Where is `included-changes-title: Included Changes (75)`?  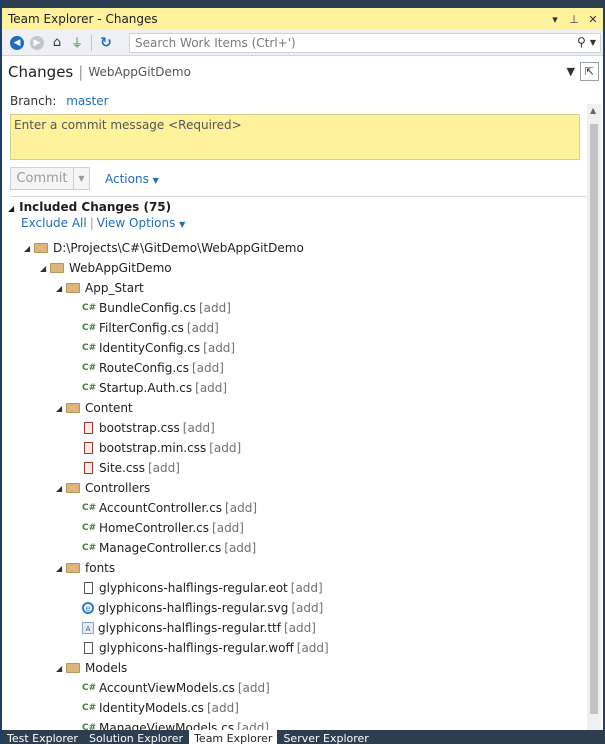
included-changes-title: Included Changes (75) is located at coordinates (95, 207).